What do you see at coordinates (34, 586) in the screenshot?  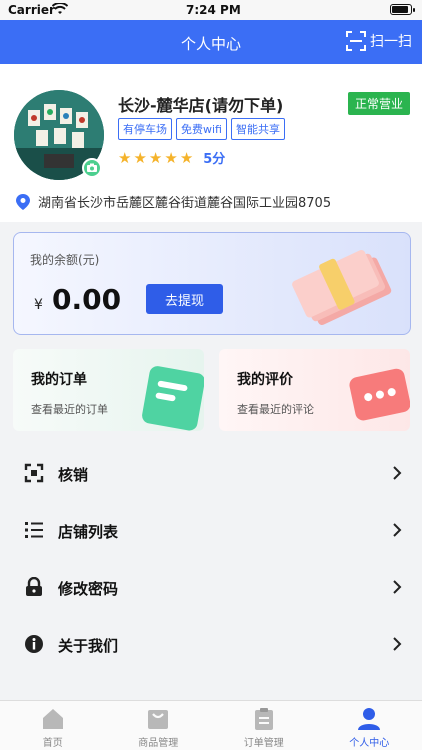 I see `lock-icon` at bounding box center [34, 586].